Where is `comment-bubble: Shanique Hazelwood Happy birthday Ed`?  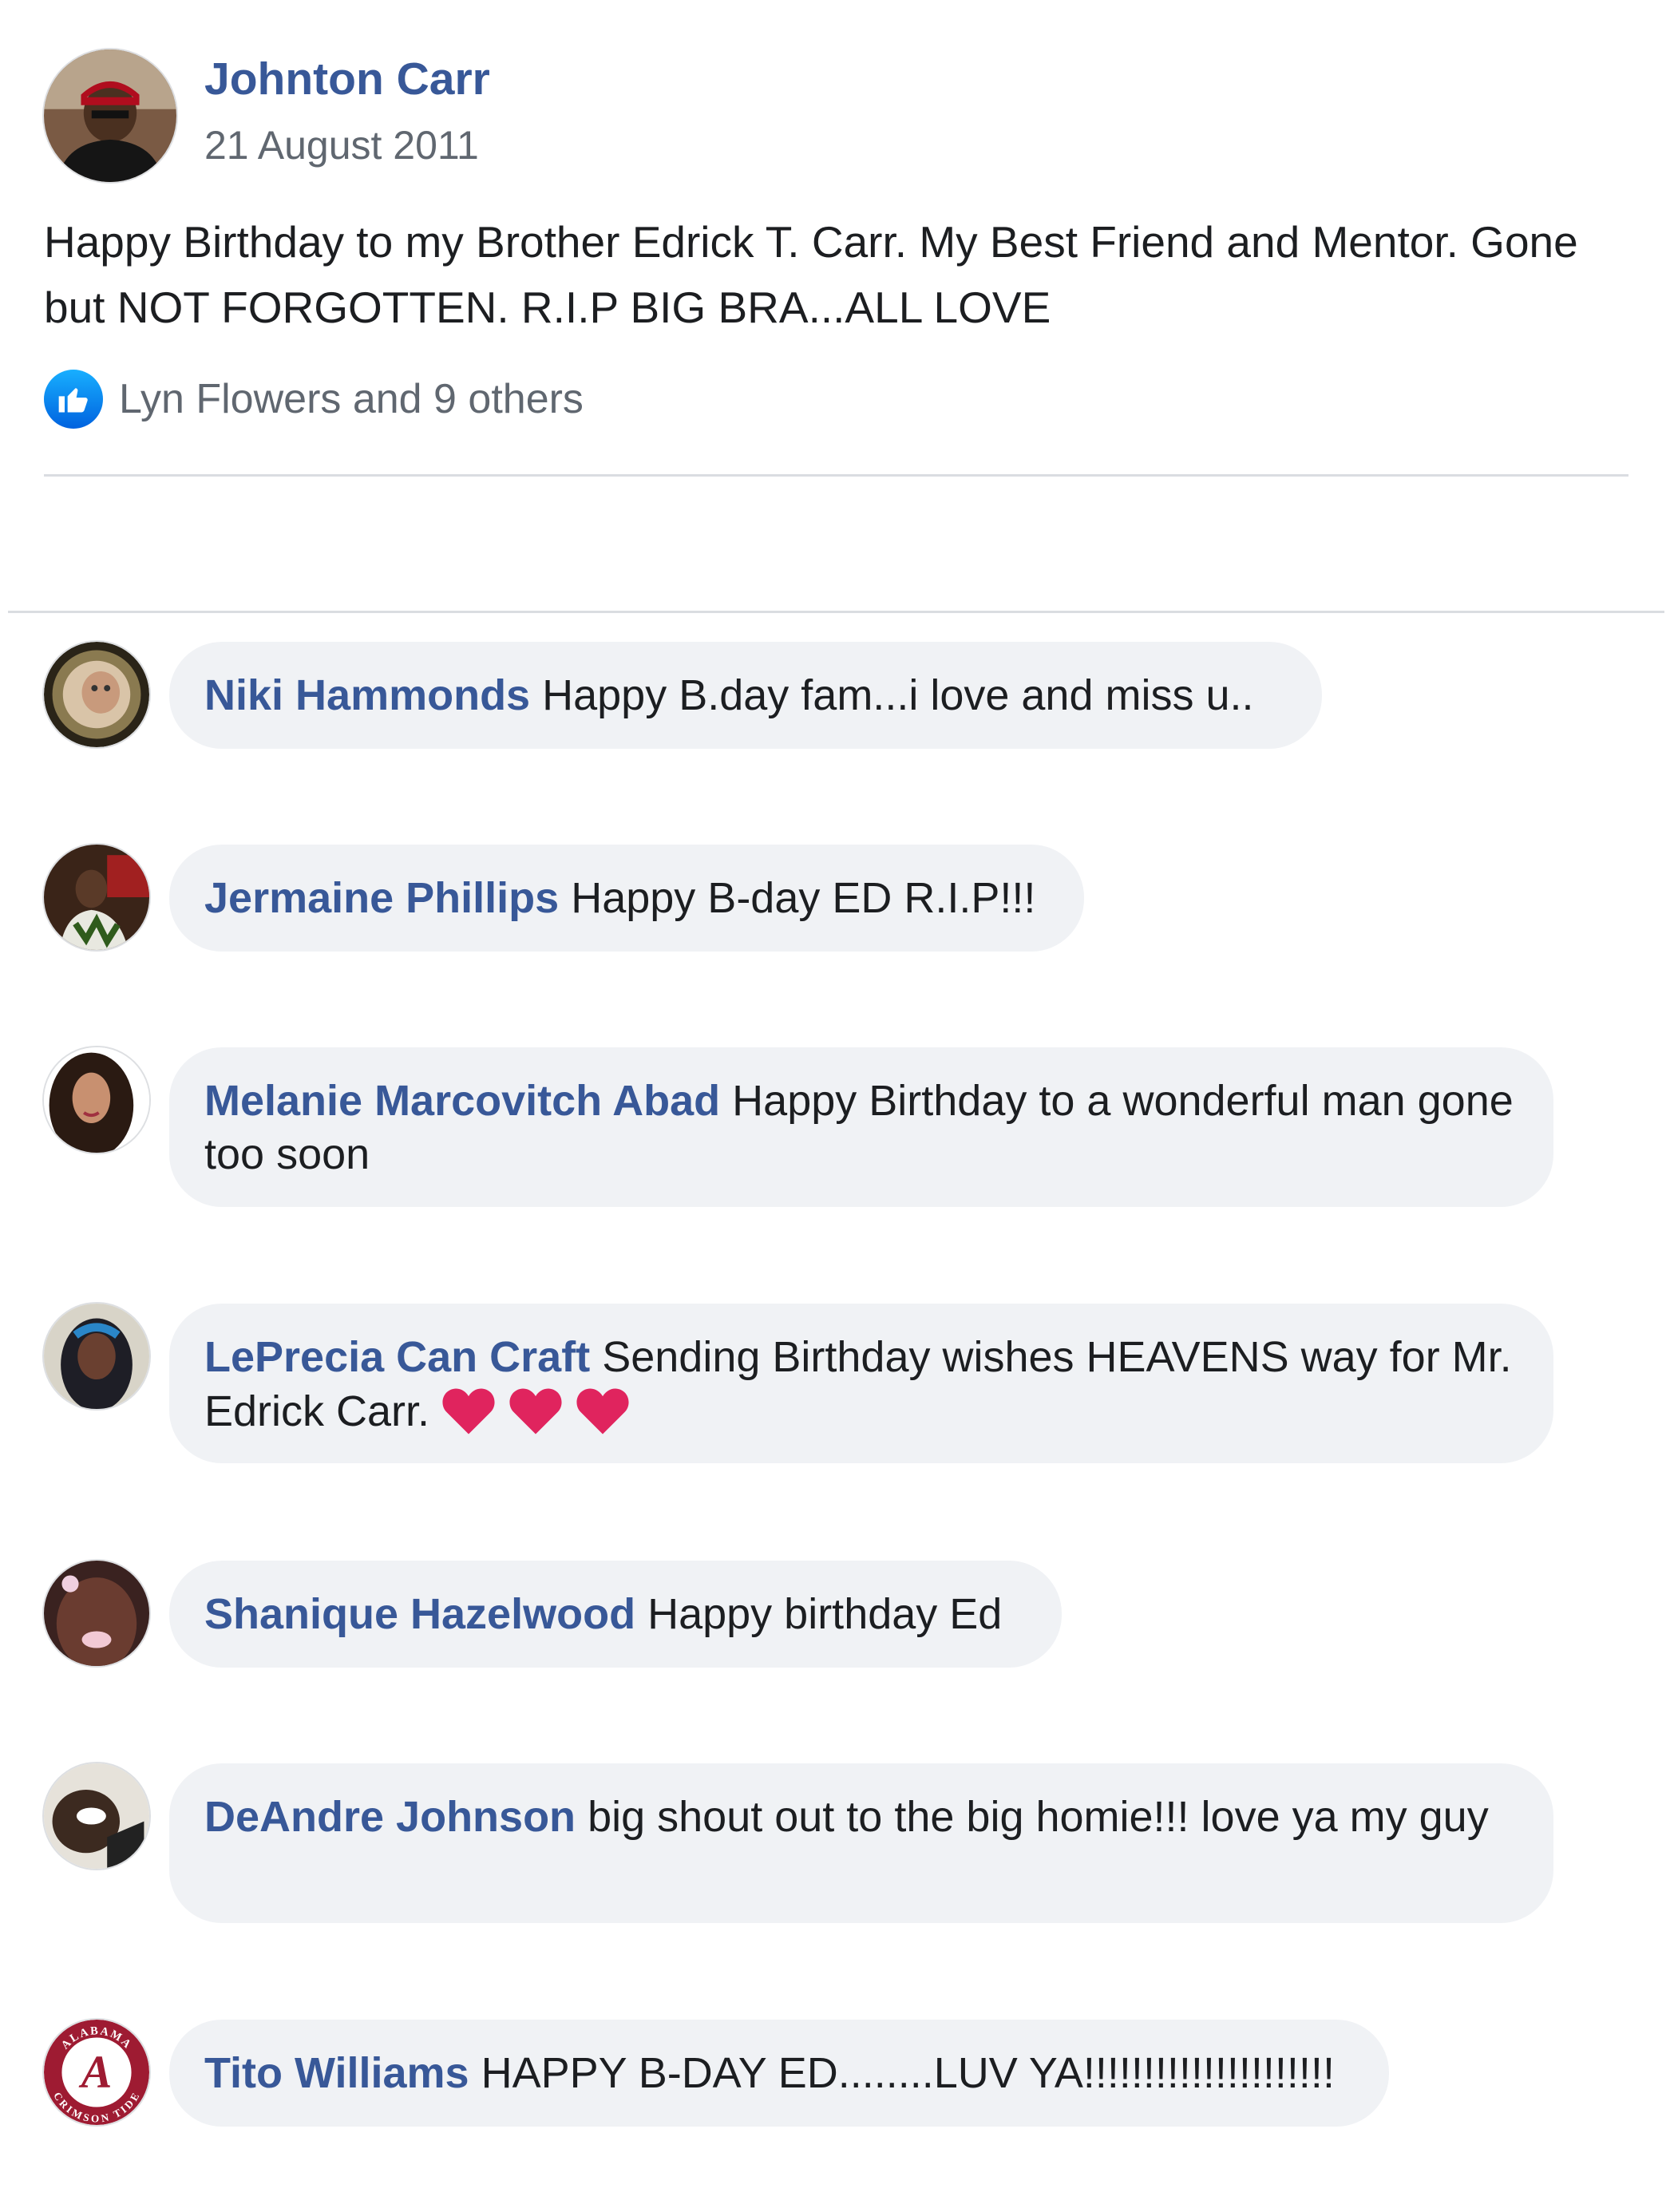 comment-bubble: Shanique Hazelwood Happy birthday Ed is located at coordinates (615, 1614).